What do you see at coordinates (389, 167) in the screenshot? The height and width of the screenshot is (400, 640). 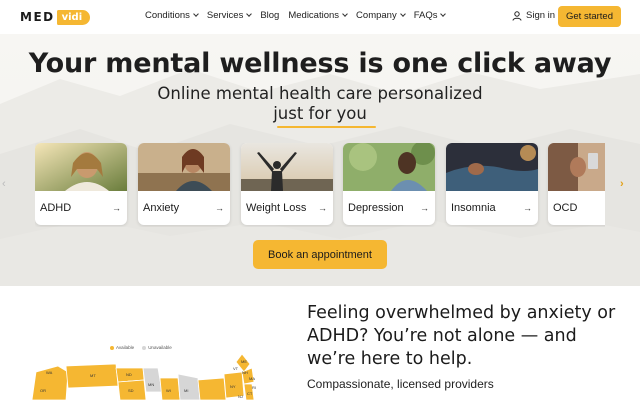 I see `depression-photo` at bounding box center [389, 167].